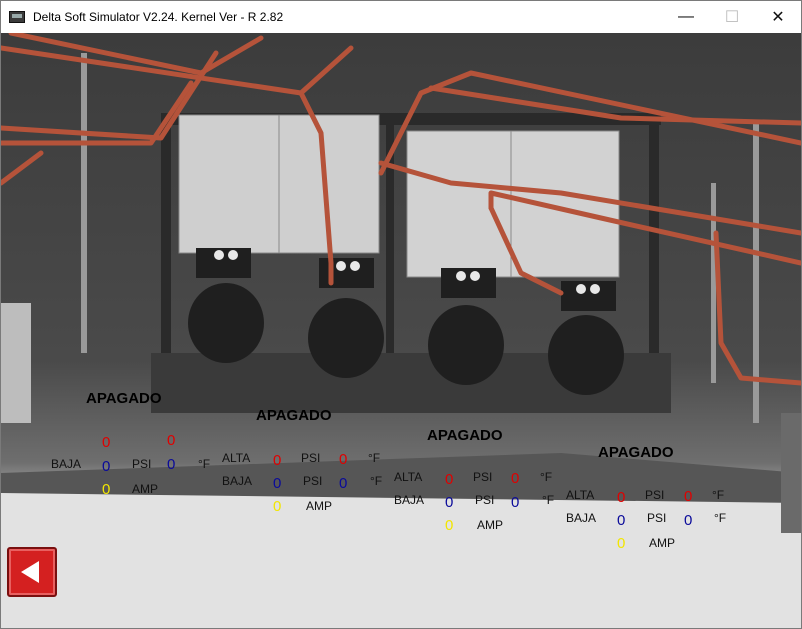 The width and height of the screenshot is (802, 629). What do you see at coordinates (313, 481) in the screenshot?
I see `compressor-2-baja-psi-label: PSI` at bounding box center [313, 481].